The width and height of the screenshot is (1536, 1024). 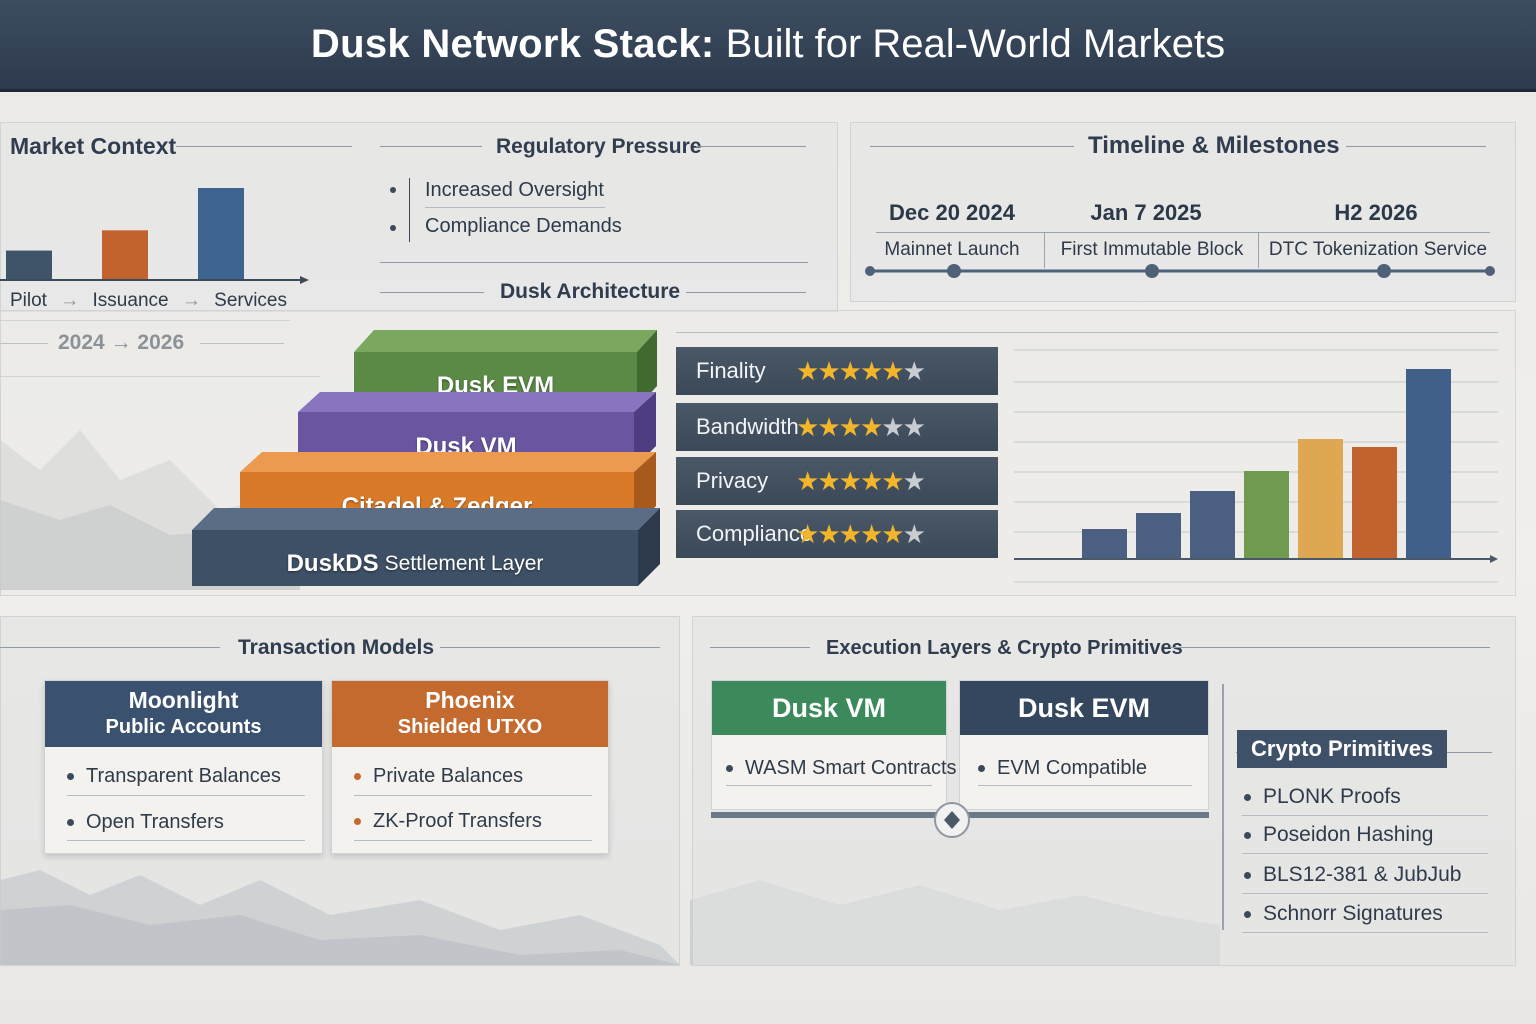 What do you see at coordinates (457, 821) in the screenshot?
I see `list-item-label: ZK-Proof Transfers` at bounding box center [457, 821].